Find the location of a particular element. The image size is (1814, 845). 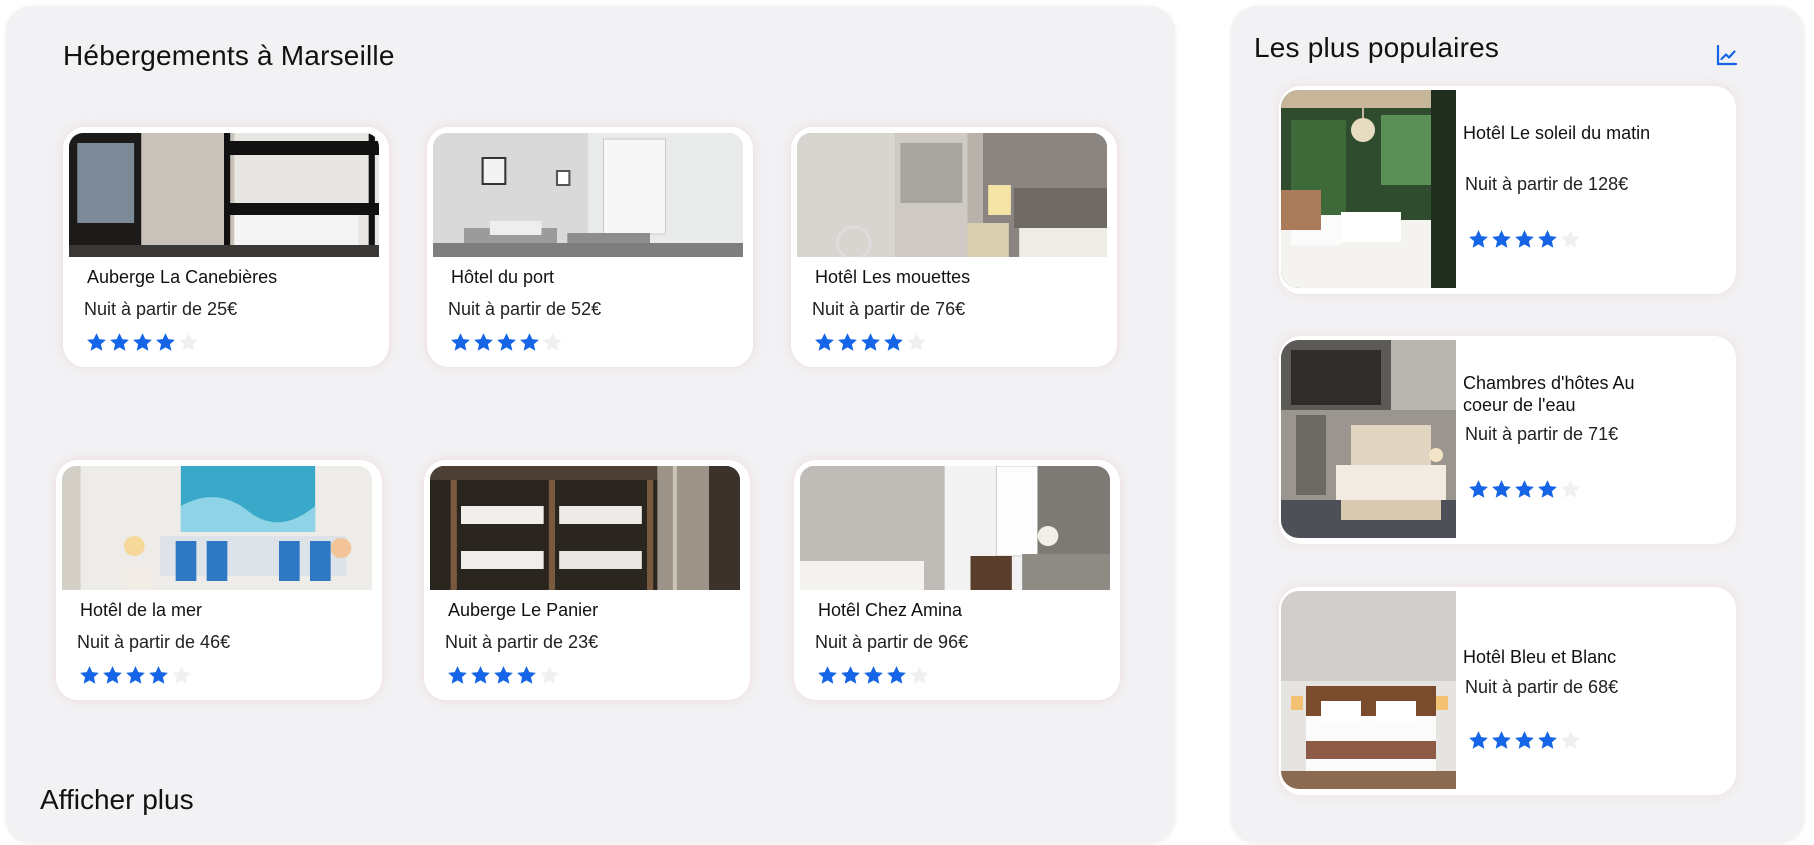

accommodation-name: Auberge Le Panier is located at coordinates (523, 610).